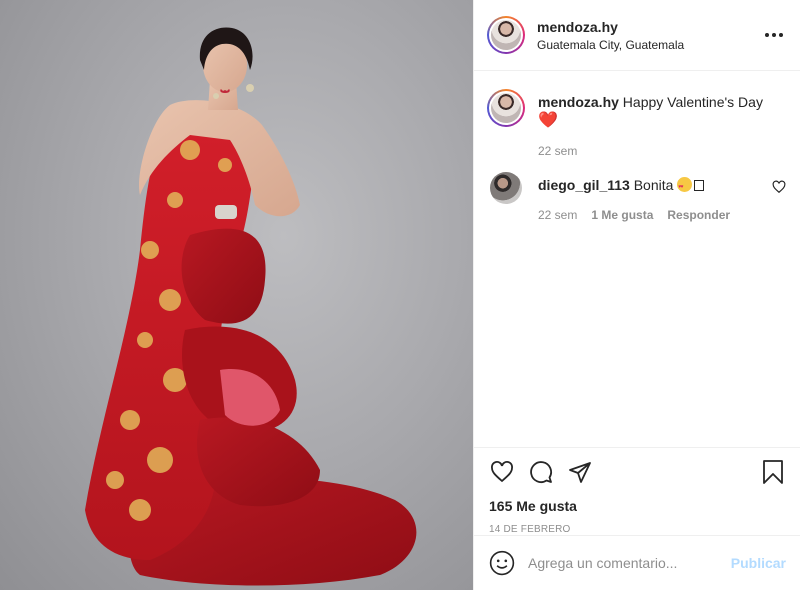  I want to click on comment-icon, so click(541, 472).